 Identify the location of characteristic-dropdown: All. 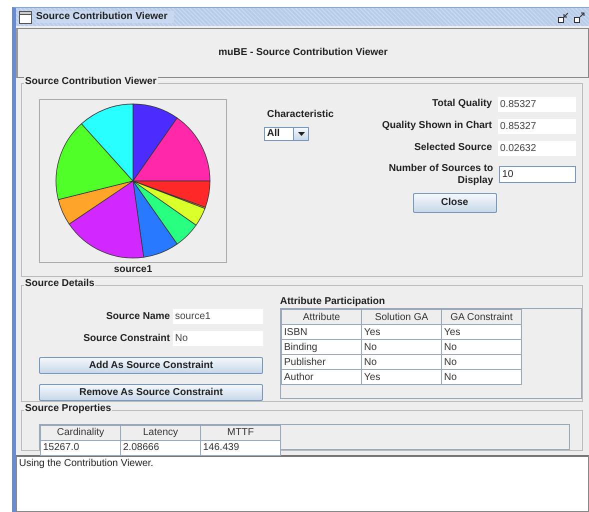
(286, 133).